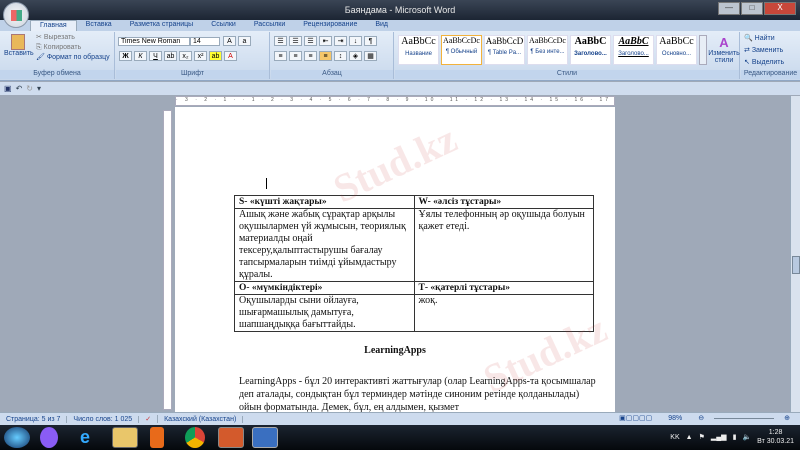 The height and width of the screenshot is (450, 800). What do you see at coordinates (340, 56) in the screenshot?
I see `line-spacing-icon: ↕` at bounding box center [340, 56].